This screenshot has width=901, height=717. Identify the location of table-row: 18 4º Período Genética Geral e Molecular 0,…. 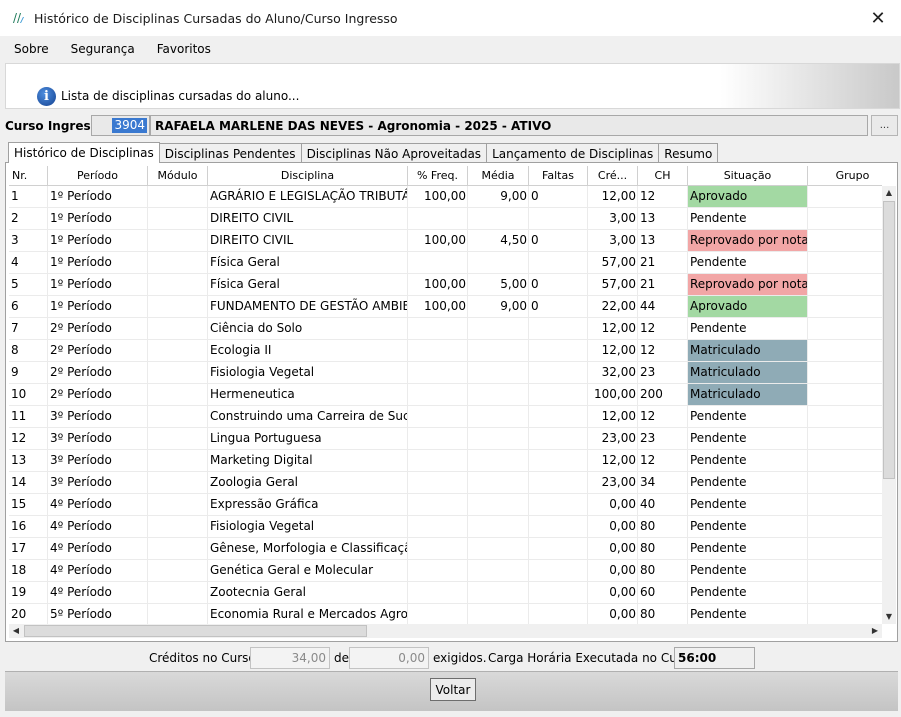
(445, 571).